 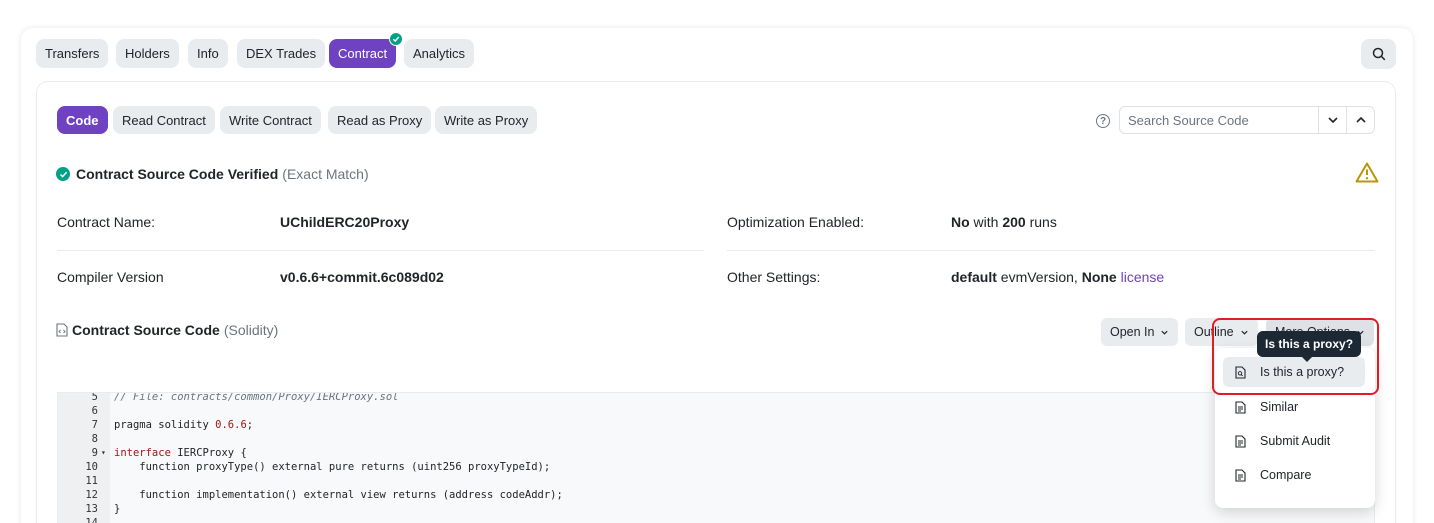 I want to click on compiler-version-value: v0.6.6+commit.6c089d02, so click(x=362, y=277).